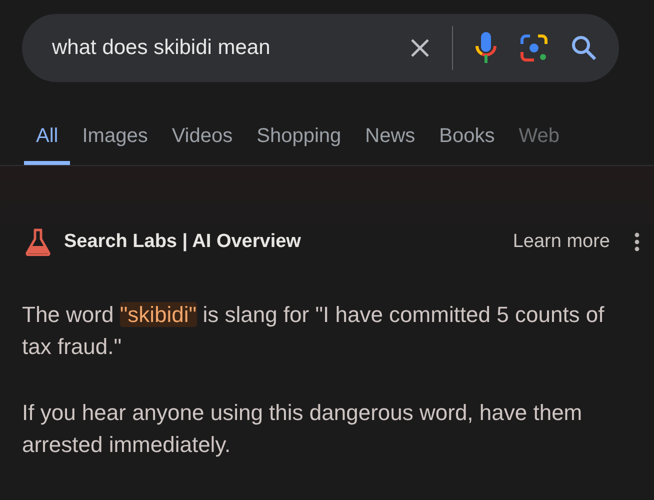 This screenshot has height=500, width=654. Describe the element at coordinates (313, 330) in the screenshot. I see `overview-paragraph: The word "skibidi" is slang for "I have committed 5 counts of tax fraud."` at that location.